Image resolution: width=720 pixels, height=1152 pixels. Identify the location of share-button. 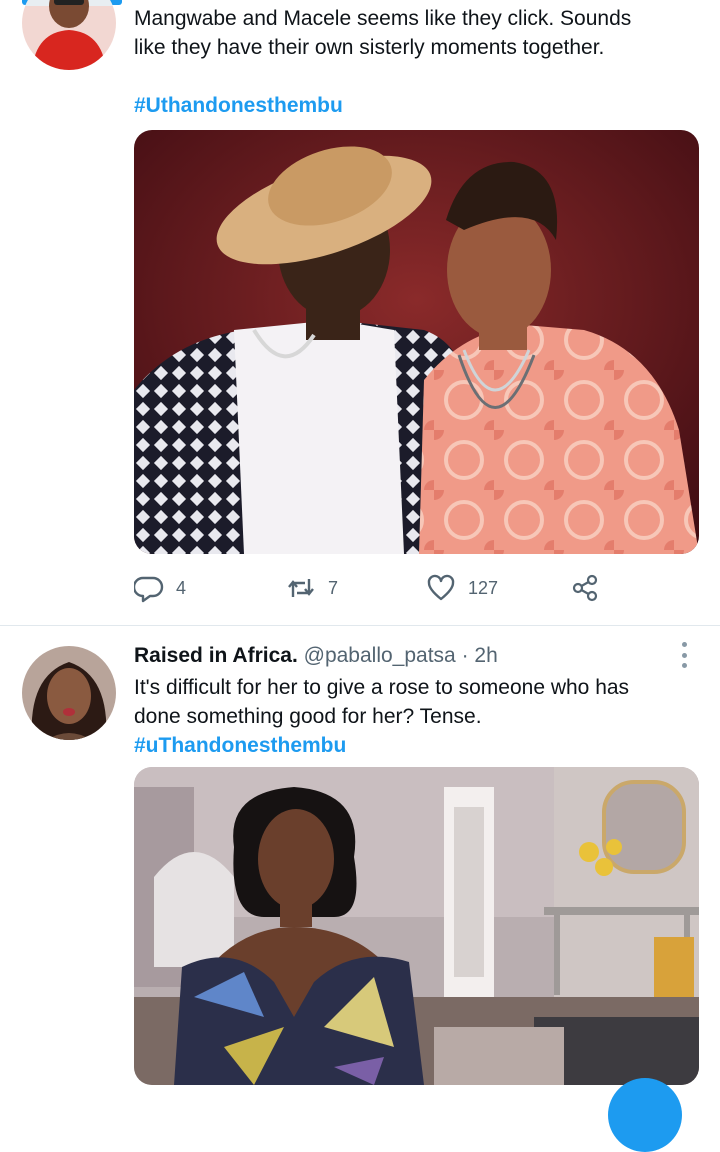
(585, 588).